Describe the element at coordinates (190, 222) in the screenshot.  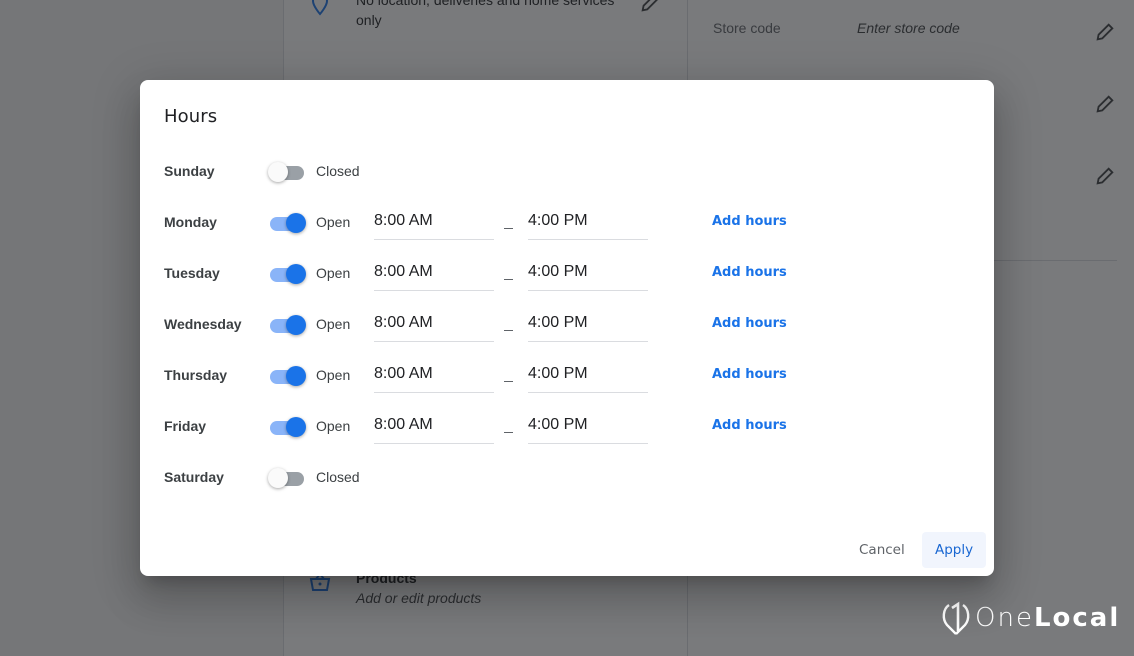
I see `day-name: Monday` at that location.